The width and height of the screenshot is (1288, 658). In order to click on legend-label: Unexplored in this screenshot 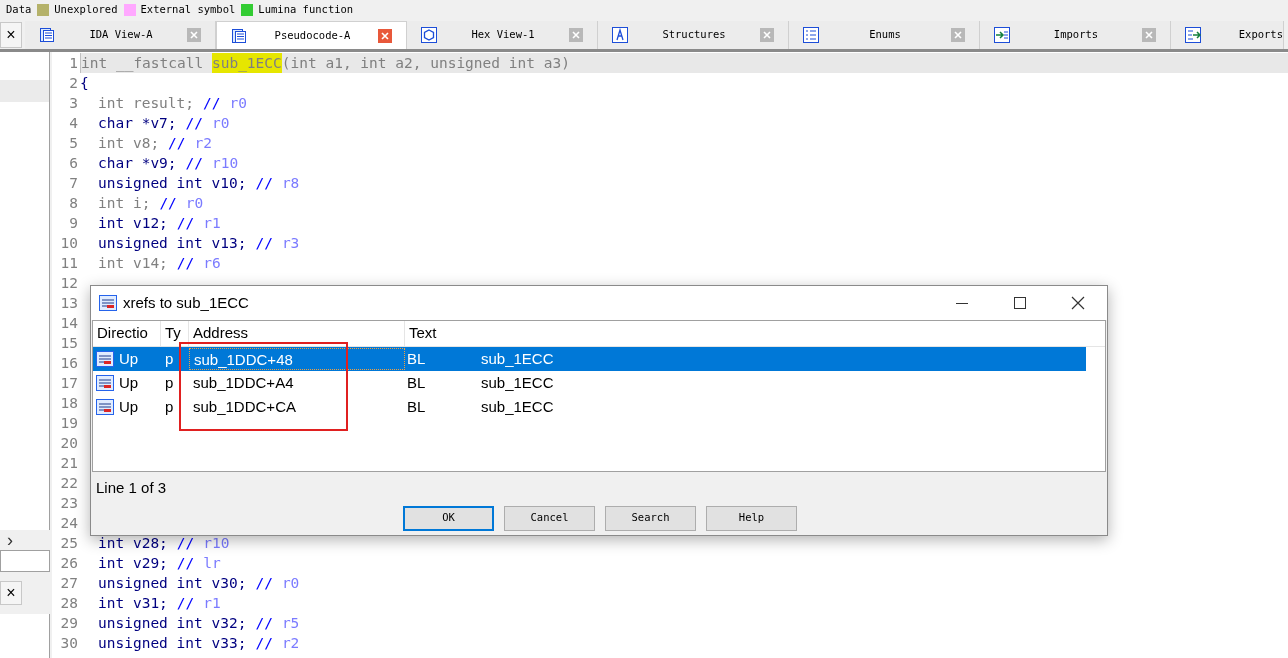, I will do `click(86, 10)`.